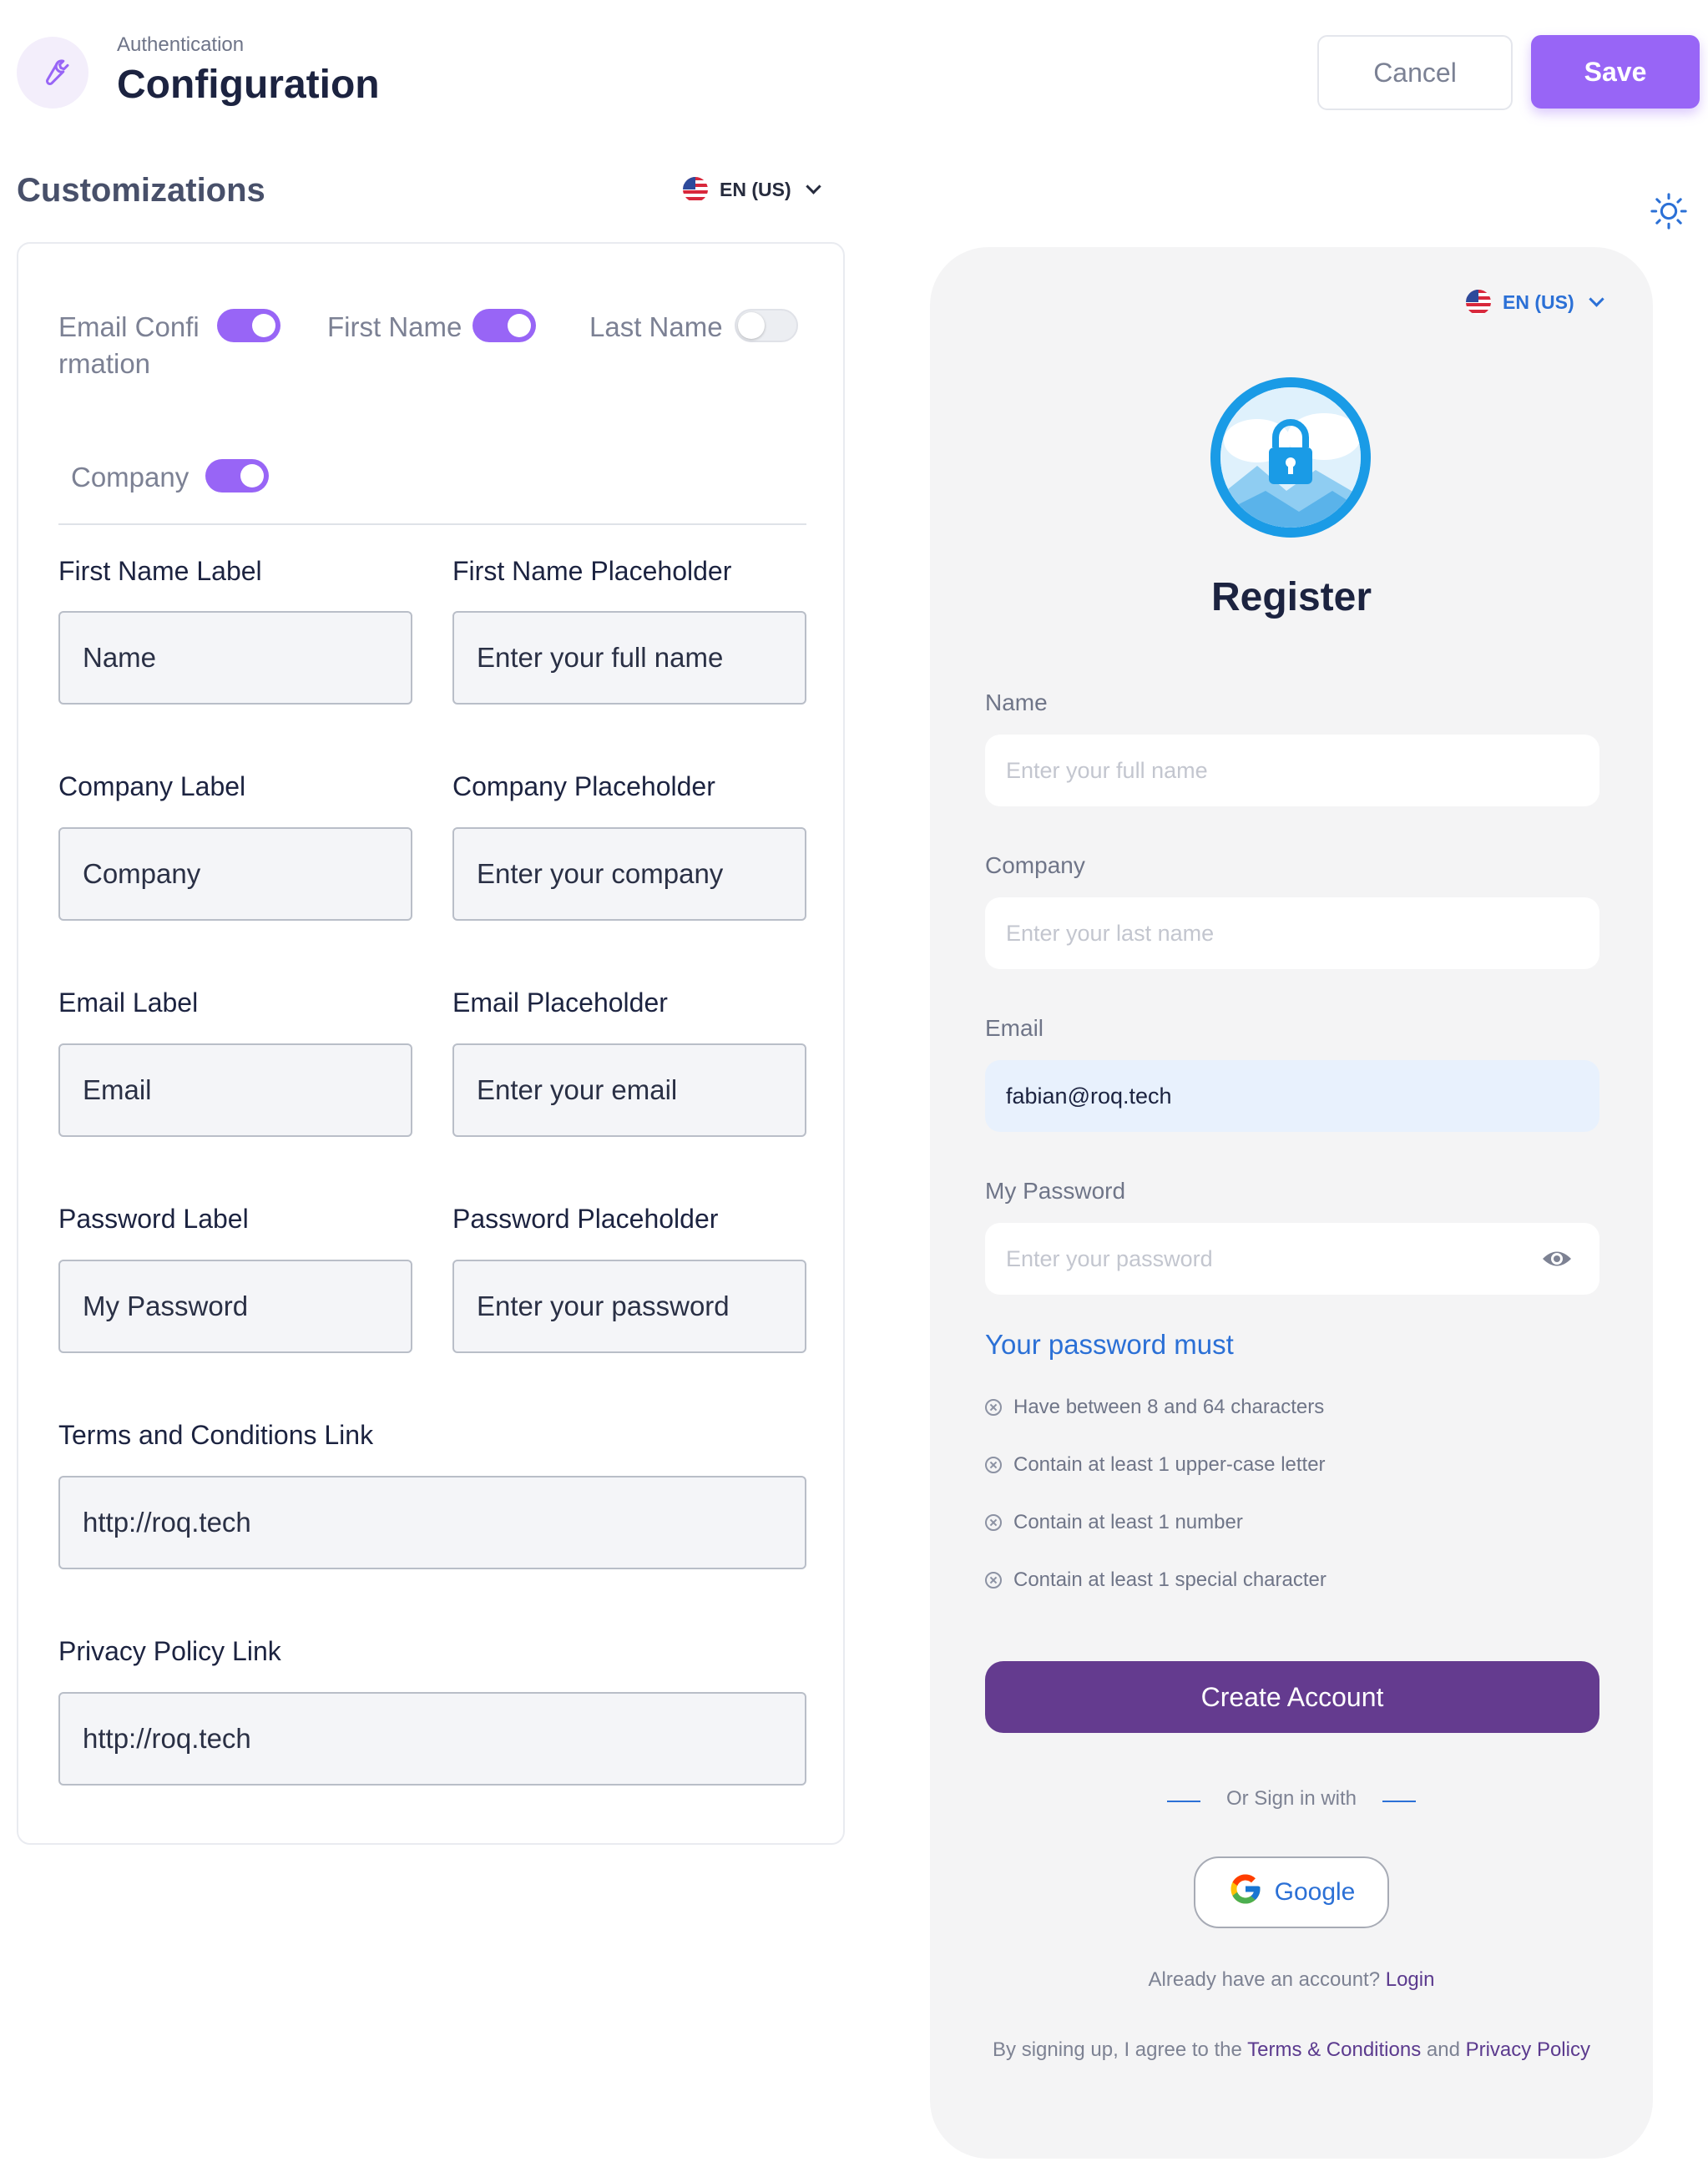 Image resolution: width=1708 pixels, height=2172 pixels. Describe the element at coordinates (235, 1307) in the screenshot. I see `password-label-input: My Password` at that location.